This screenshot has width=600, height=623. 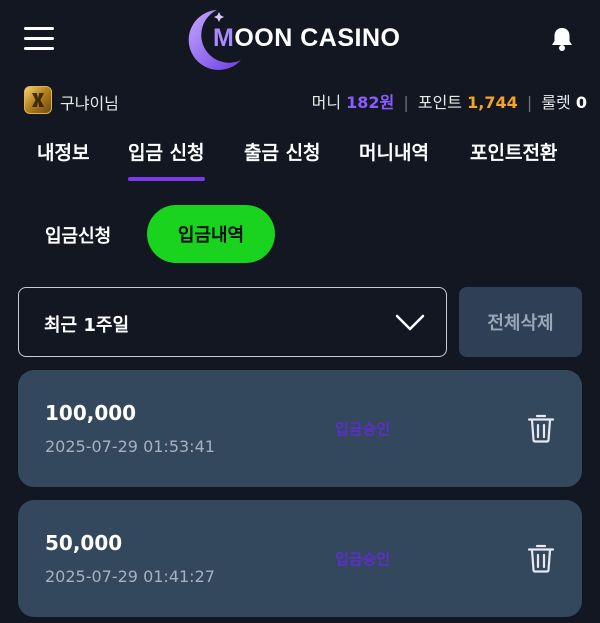 I want to click on record-amount: 100,000, so click(x=91, y=413).